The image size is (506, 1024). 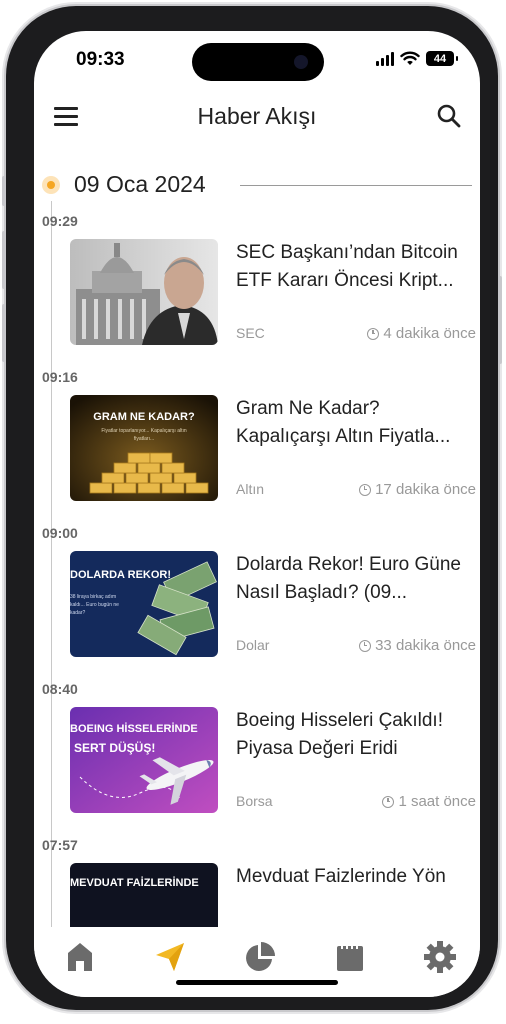 I want to click on thumbnail-subtitle: SERT DÜŞÜŞ!, so click(x=115, y=748).